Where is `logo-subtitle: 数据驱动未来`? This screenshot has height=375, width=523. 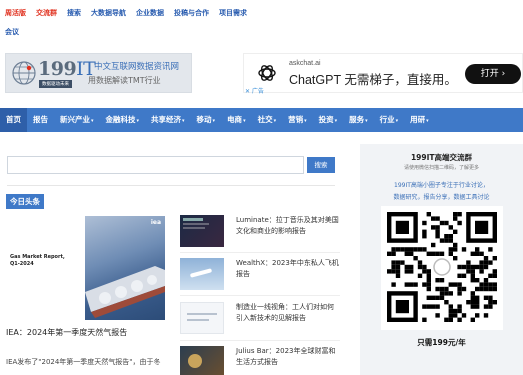
logo-subtitle: 数据驱动未来 is located at coordinates (55, 84).